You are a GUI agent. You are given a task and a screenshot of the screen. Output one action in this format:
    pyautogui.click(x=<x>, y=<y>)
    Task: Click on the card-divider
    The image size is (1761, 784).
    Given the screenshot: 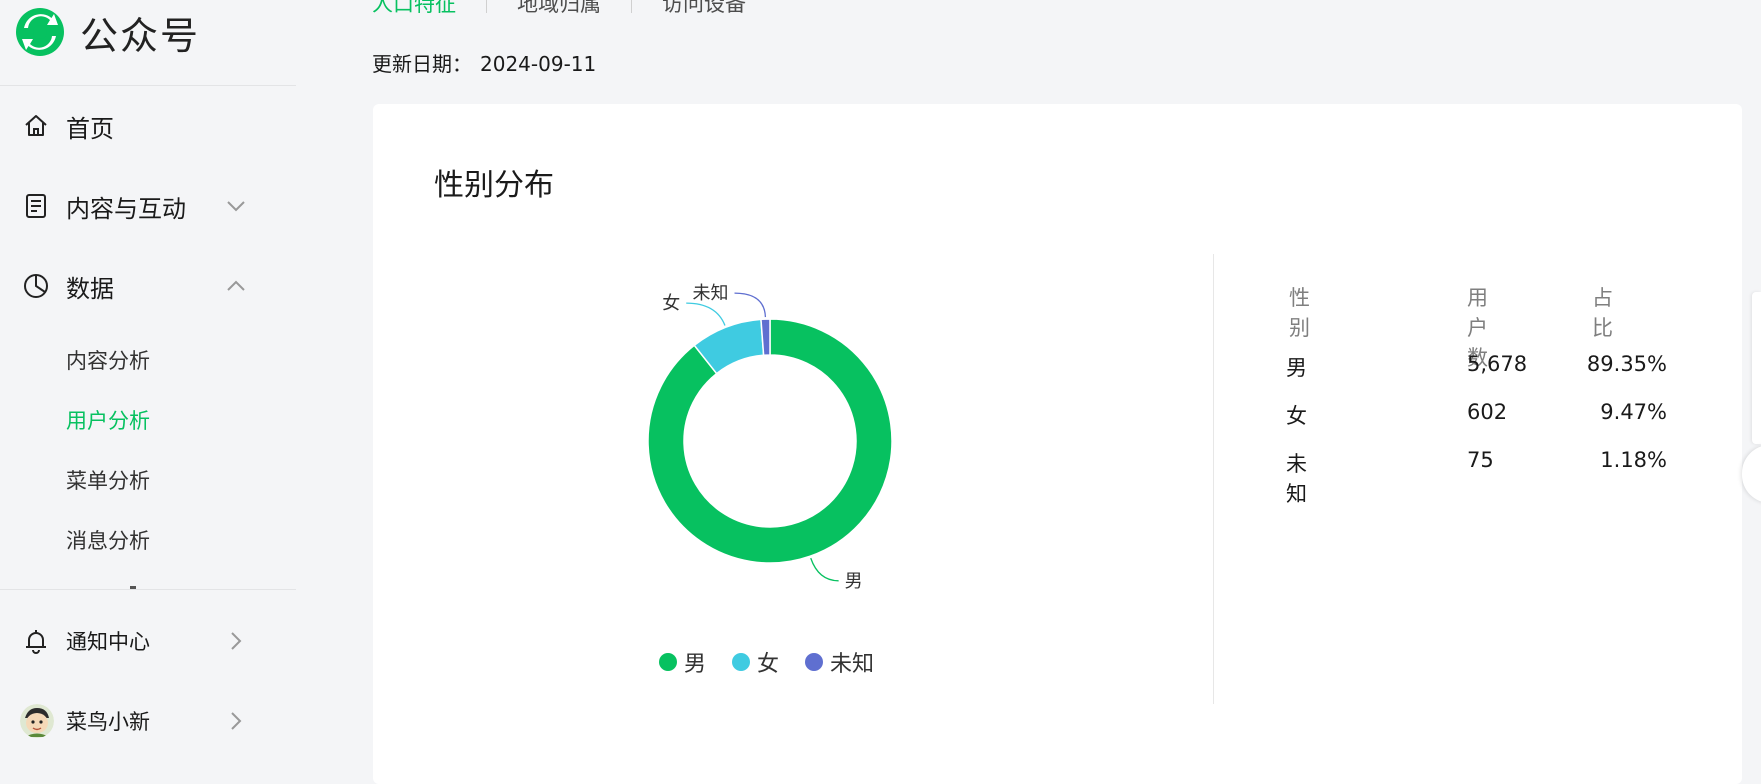 What is the action you would take?
    pyautogui.click(x=1213, y=479)
    